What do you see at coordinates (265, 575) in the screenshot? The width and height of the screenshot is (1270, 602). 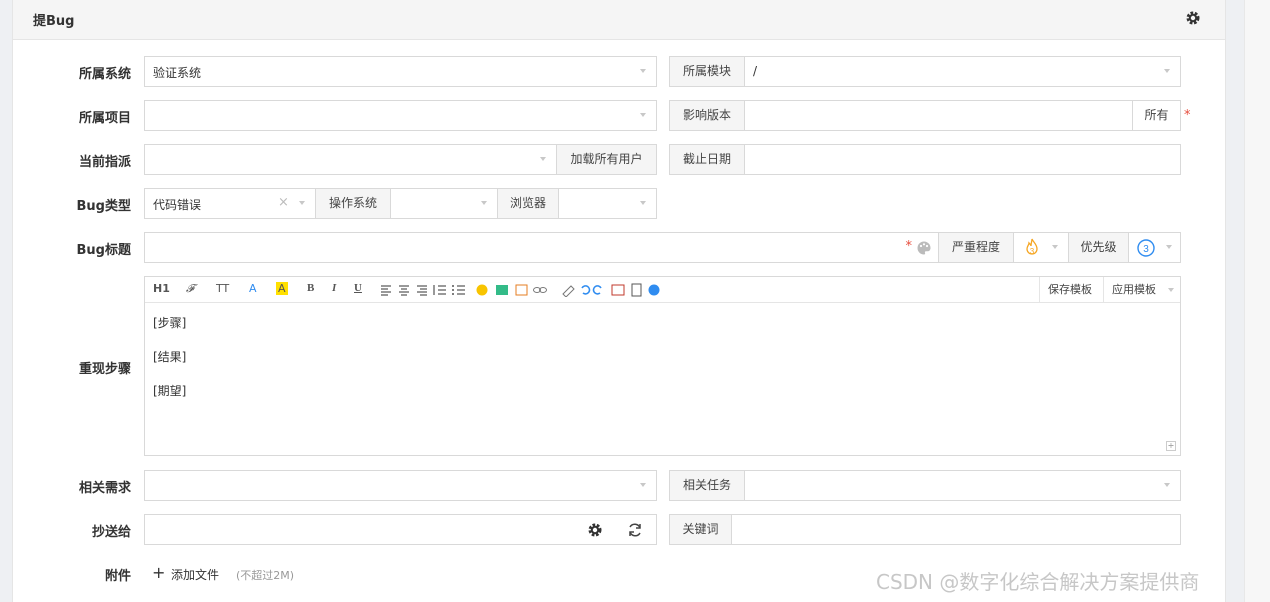 I see `file-size-hint: (不超过2M)` at bounding box center [265, 575].